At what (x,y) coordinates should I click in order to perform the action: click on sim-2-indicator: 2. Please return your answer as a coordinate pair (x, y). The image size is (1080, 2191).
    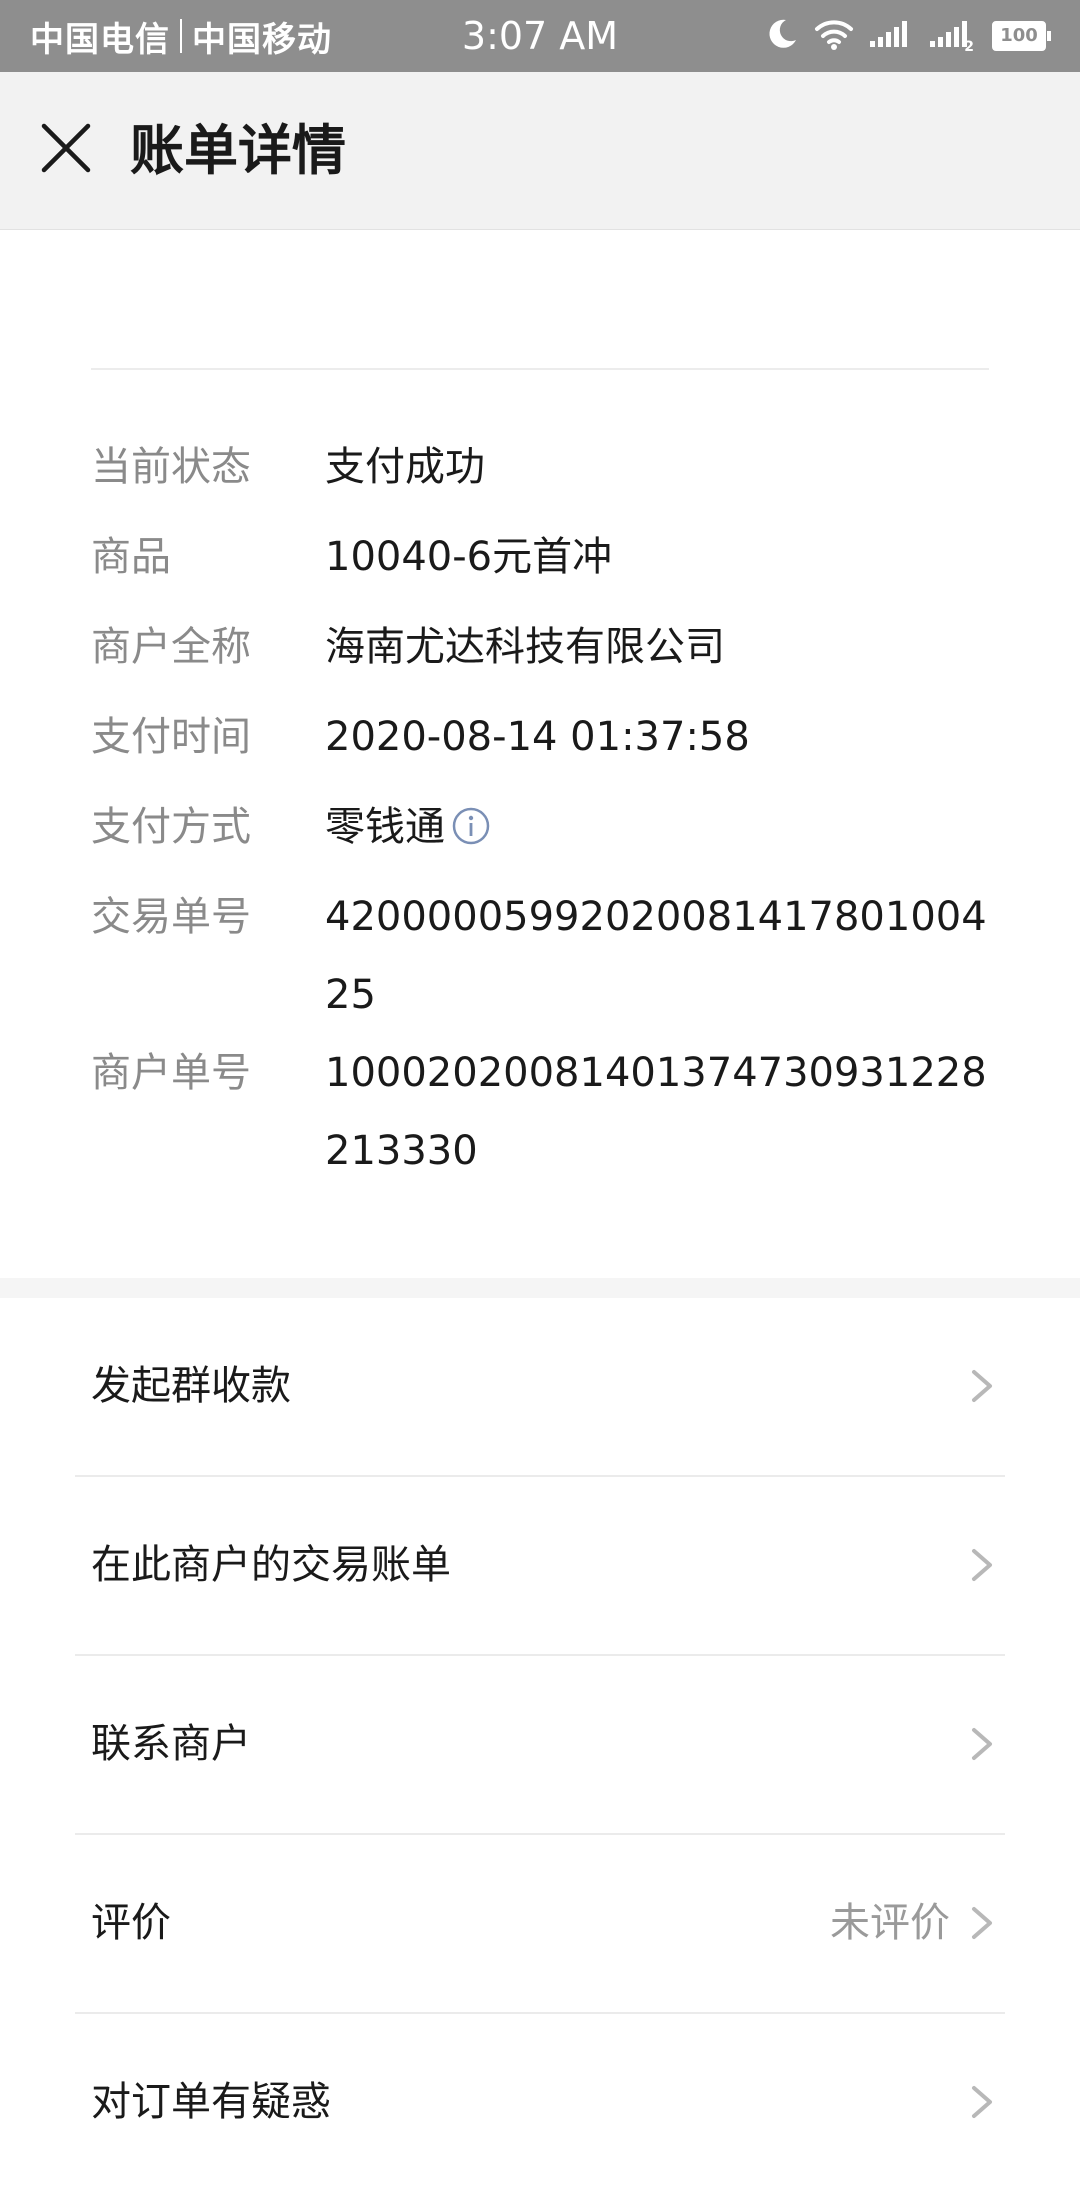
    Looking at the image, I should click on (969, 47).